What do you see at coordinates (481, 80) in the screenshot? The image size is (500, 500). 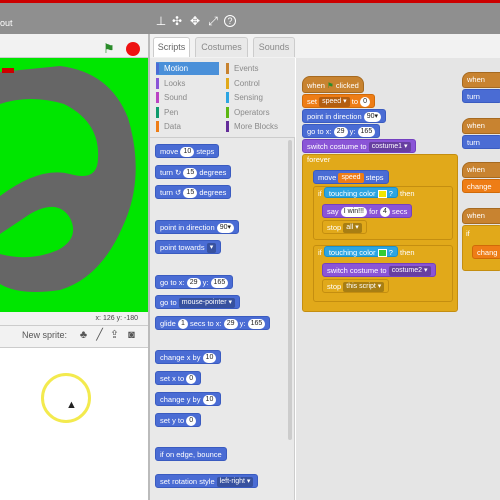 I see `when-up-key-block: when` at bounding box center [481, 80].